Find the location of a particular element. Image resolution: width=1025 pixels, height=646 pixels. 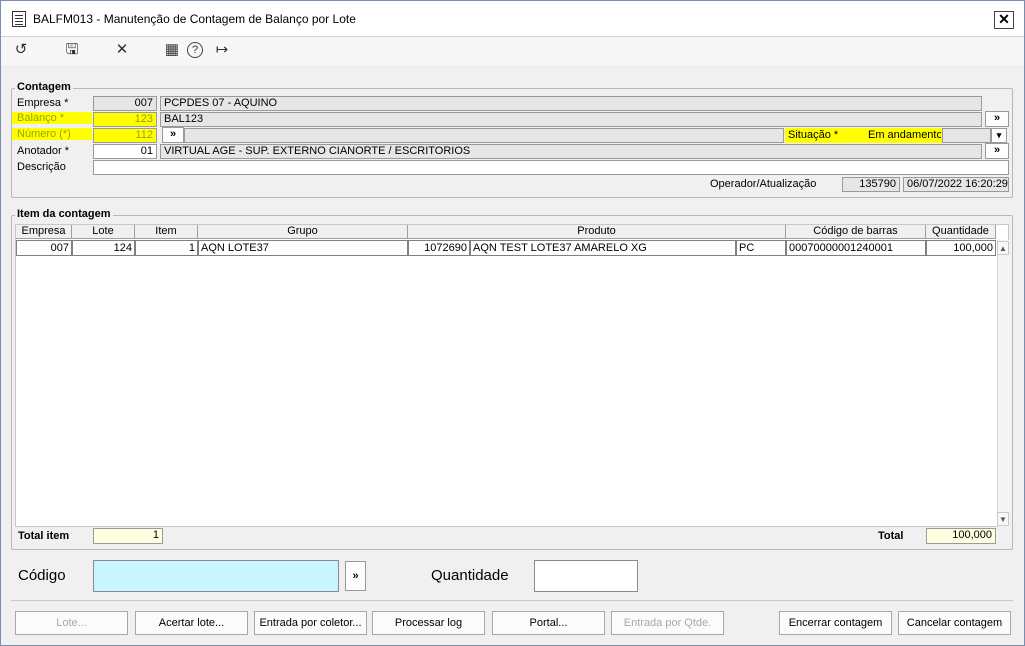

table-row-lote: 124 is located at coordinates (103, 248).